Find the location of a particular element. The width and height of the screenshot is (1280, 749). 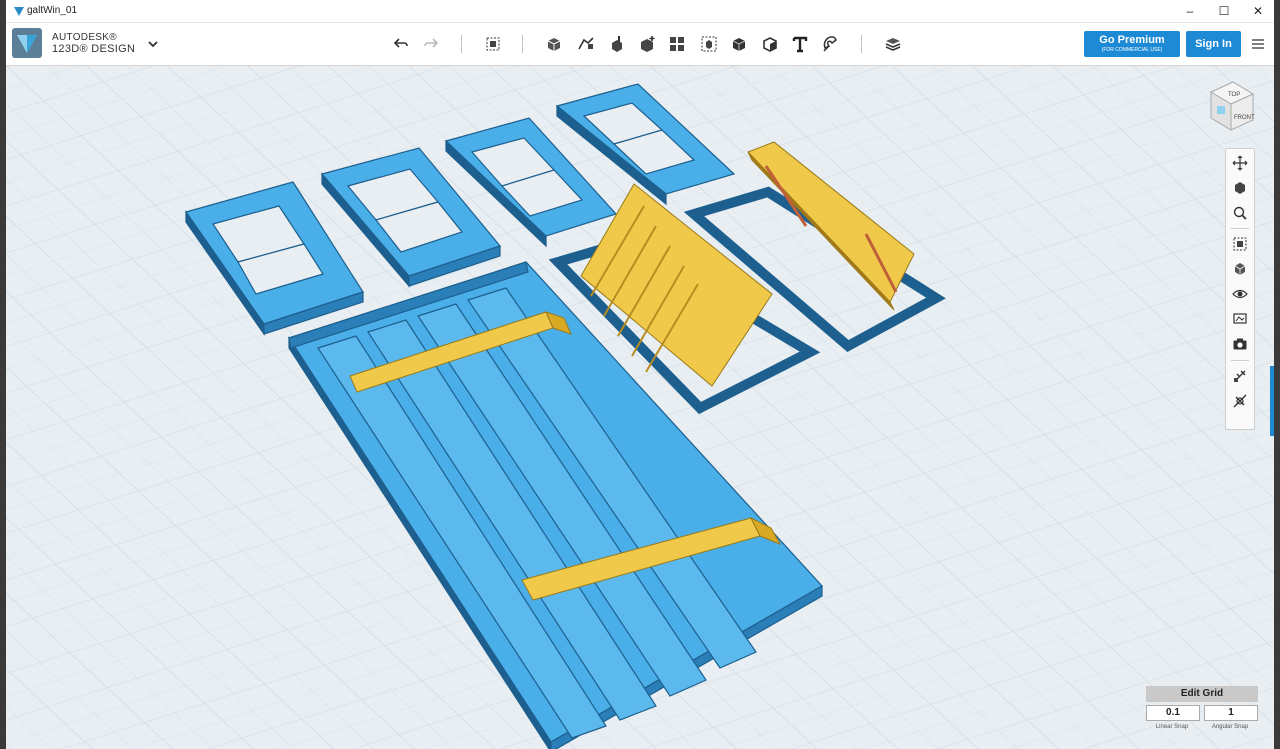

navigation-bar is located at coordinates (1240, 289).